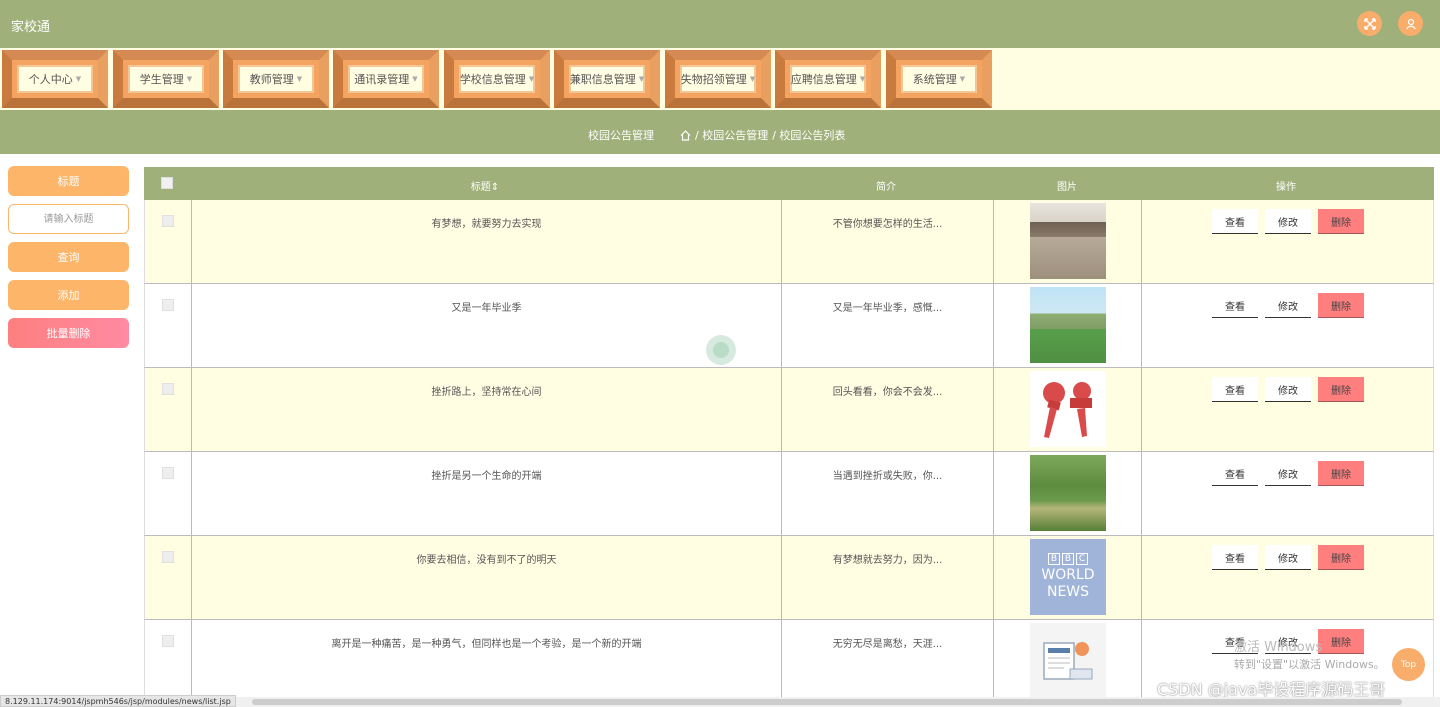  I want to click on row-title: 挫折路上，坚持常在心间, so click(486, 392).